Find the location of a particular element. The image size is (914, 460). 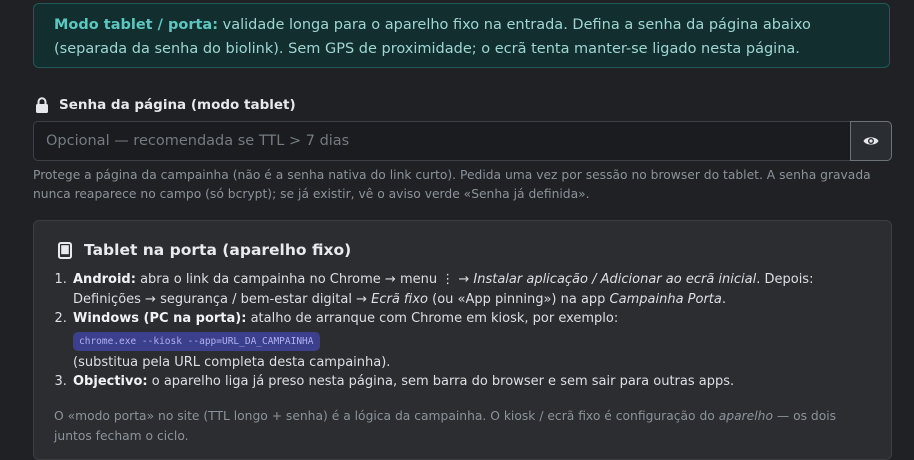

banner-title: Modo tablet / porta: is located at coordinates (136, 25).